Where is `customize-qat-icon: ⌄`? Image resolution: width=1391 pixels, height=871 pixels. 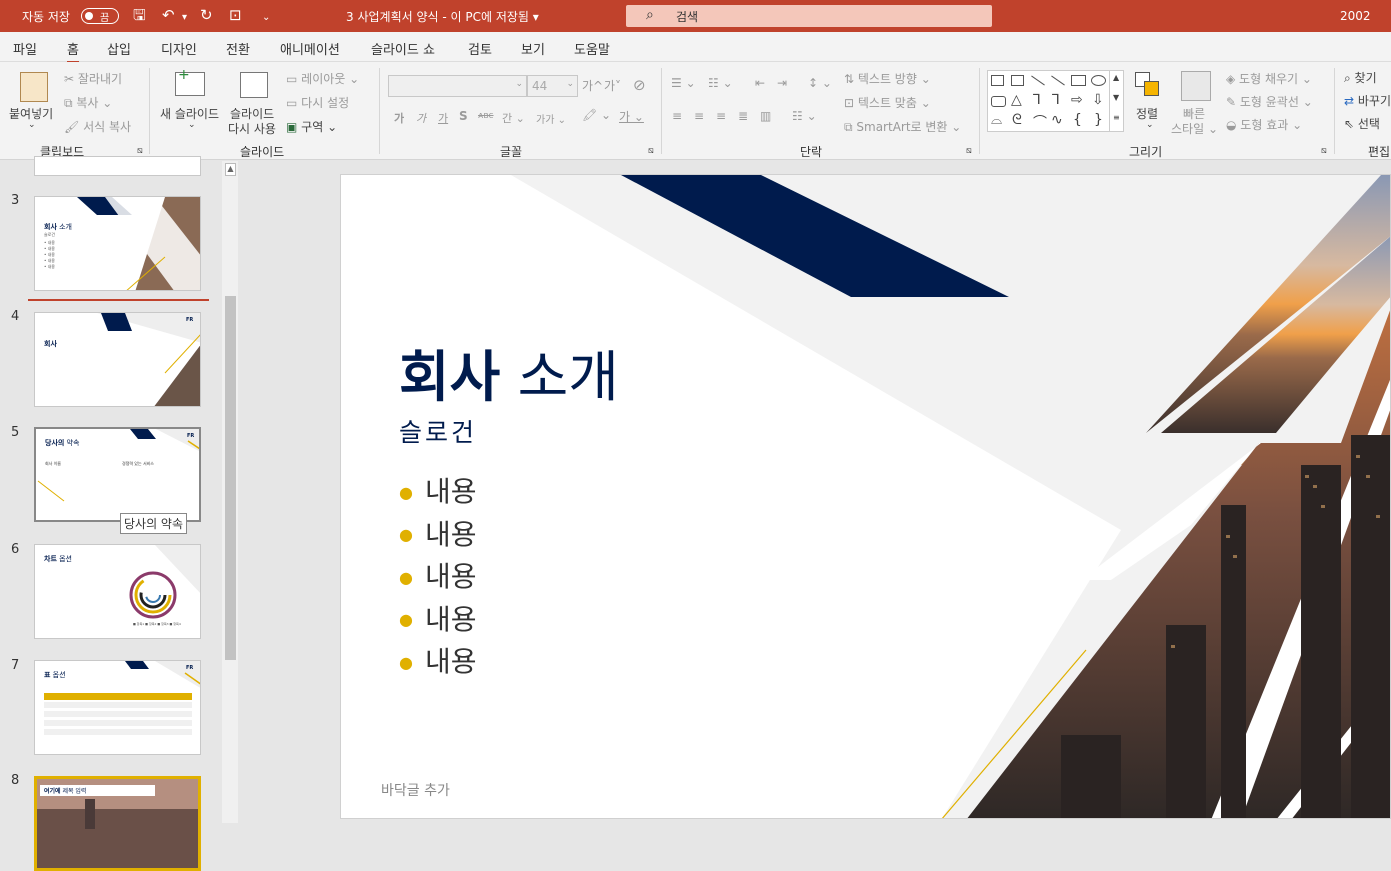 customize-qat-icon: ⌄ is located at coordinates (266, 18).